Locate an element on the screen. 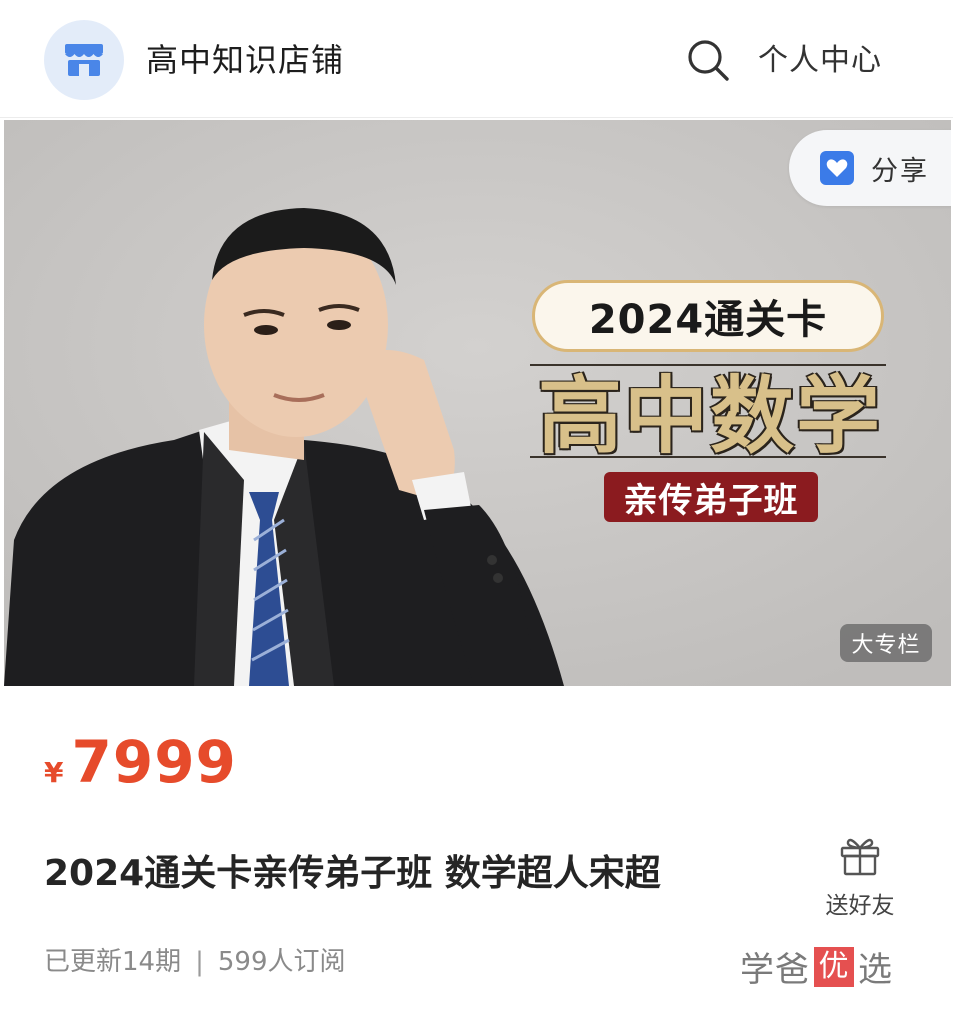  shop-icon is located at coordinates (84, 60).